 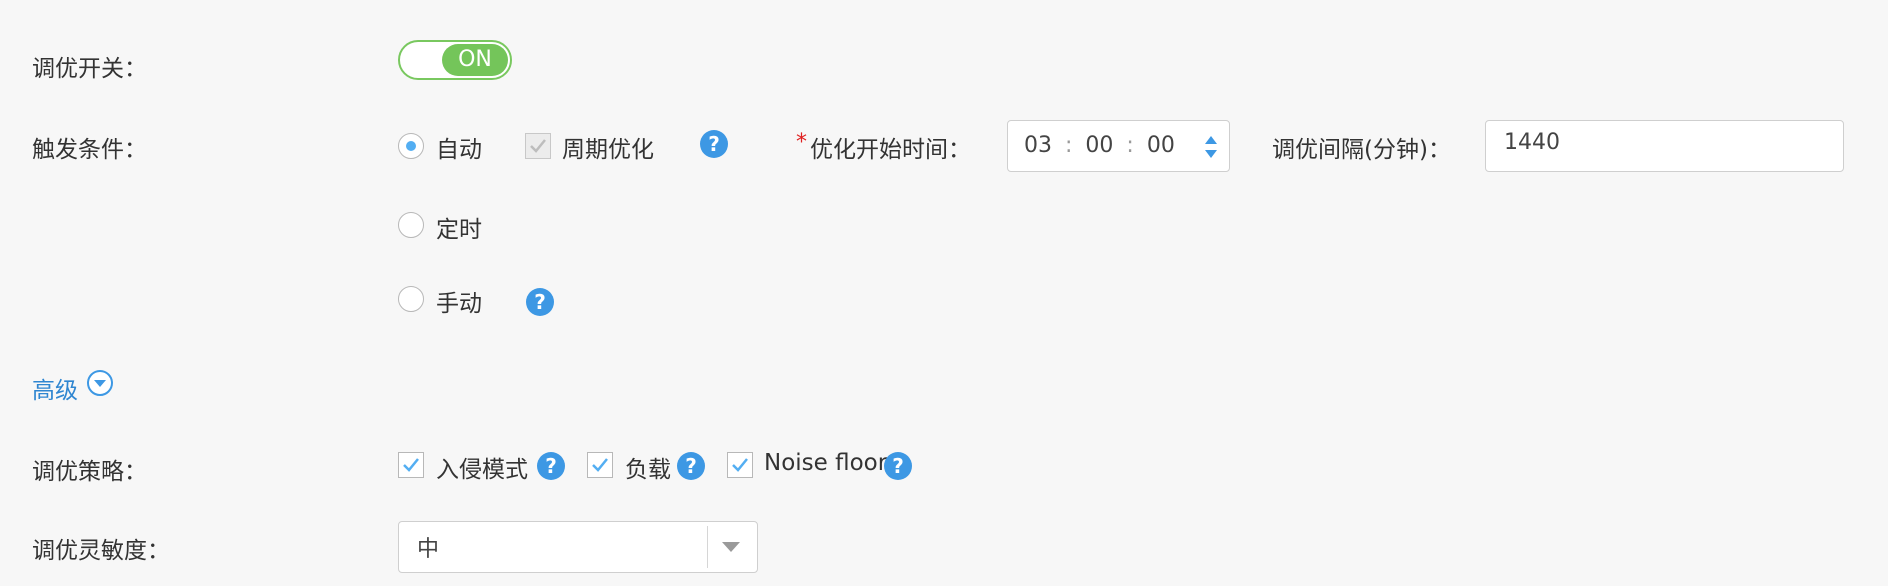 I want to click on radio-manual-label: 手动, so click(x=459, y=304).